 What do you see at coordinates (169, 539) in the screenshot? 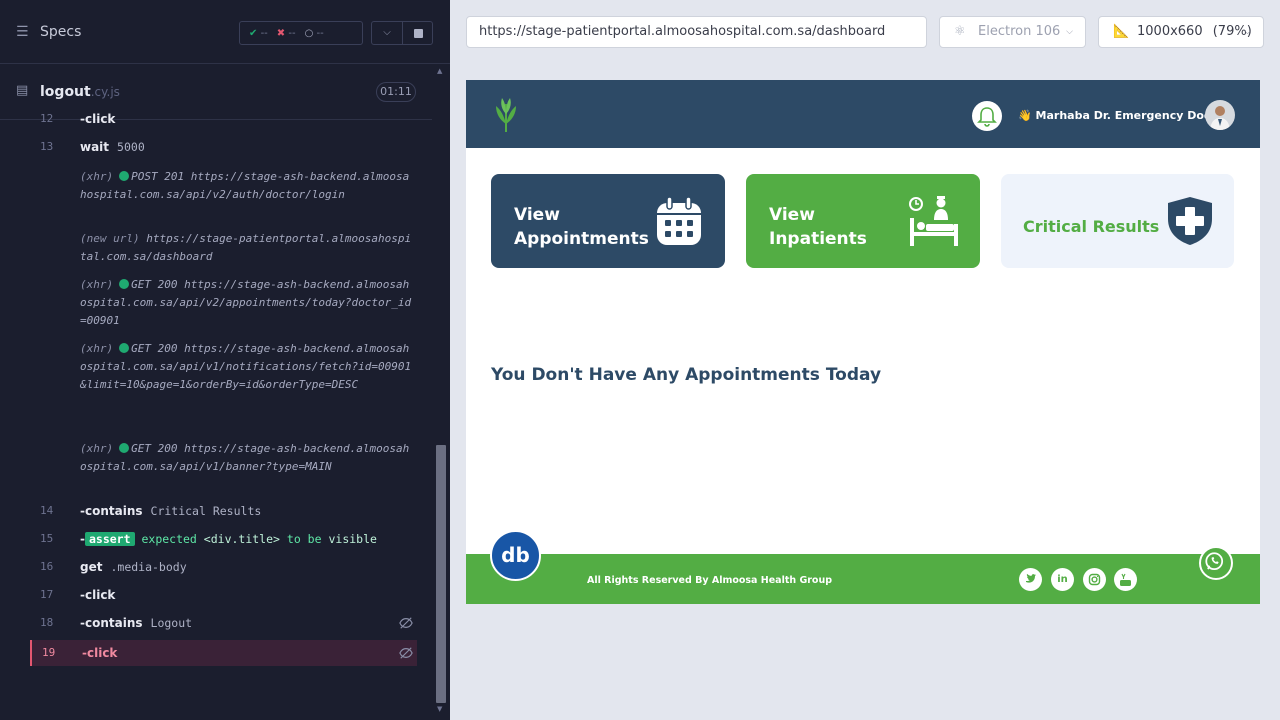
I see `assert-text: expected` at bounding box center [169, 539].